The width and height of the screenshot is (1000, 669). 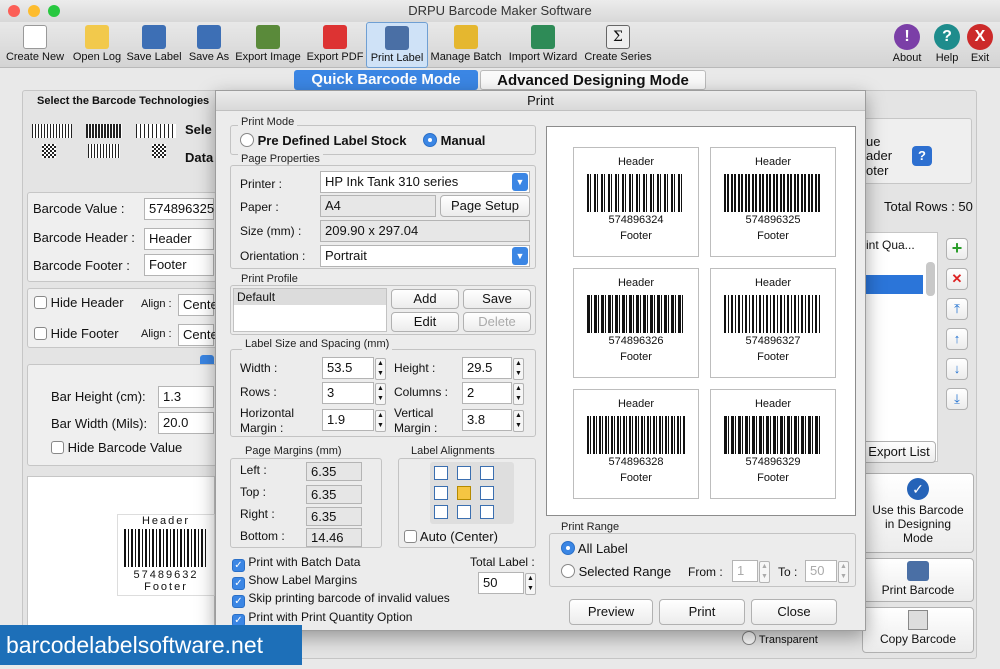 I want to click on margin-top-input: 6.35, so click(x=334, y=494).